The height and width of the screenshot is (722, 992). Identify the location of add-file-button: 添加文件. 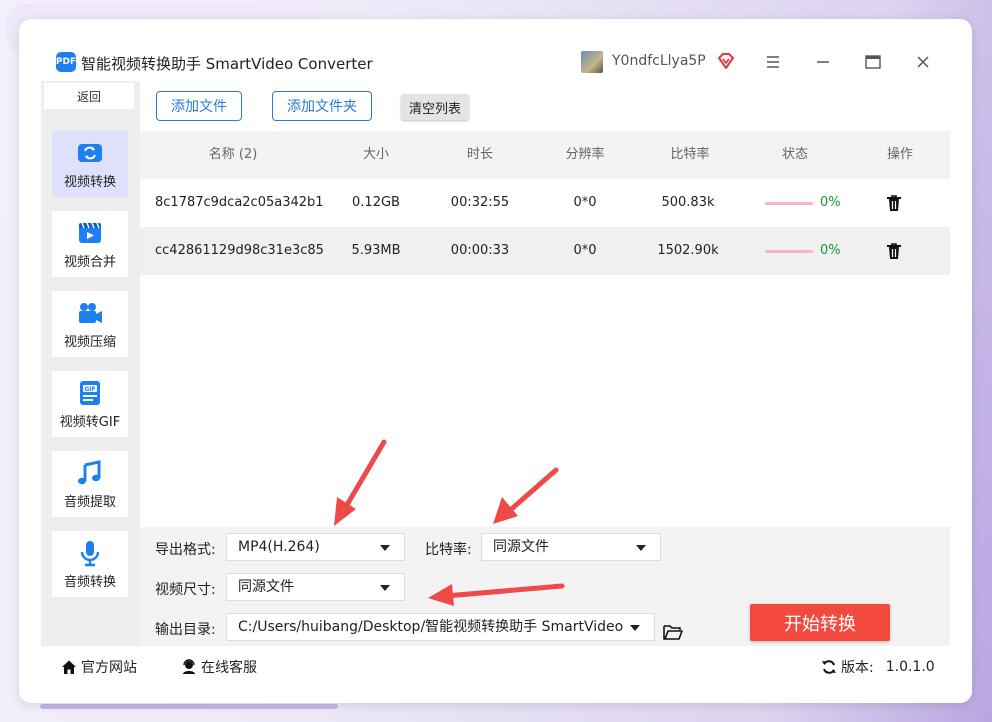
(199, 106).